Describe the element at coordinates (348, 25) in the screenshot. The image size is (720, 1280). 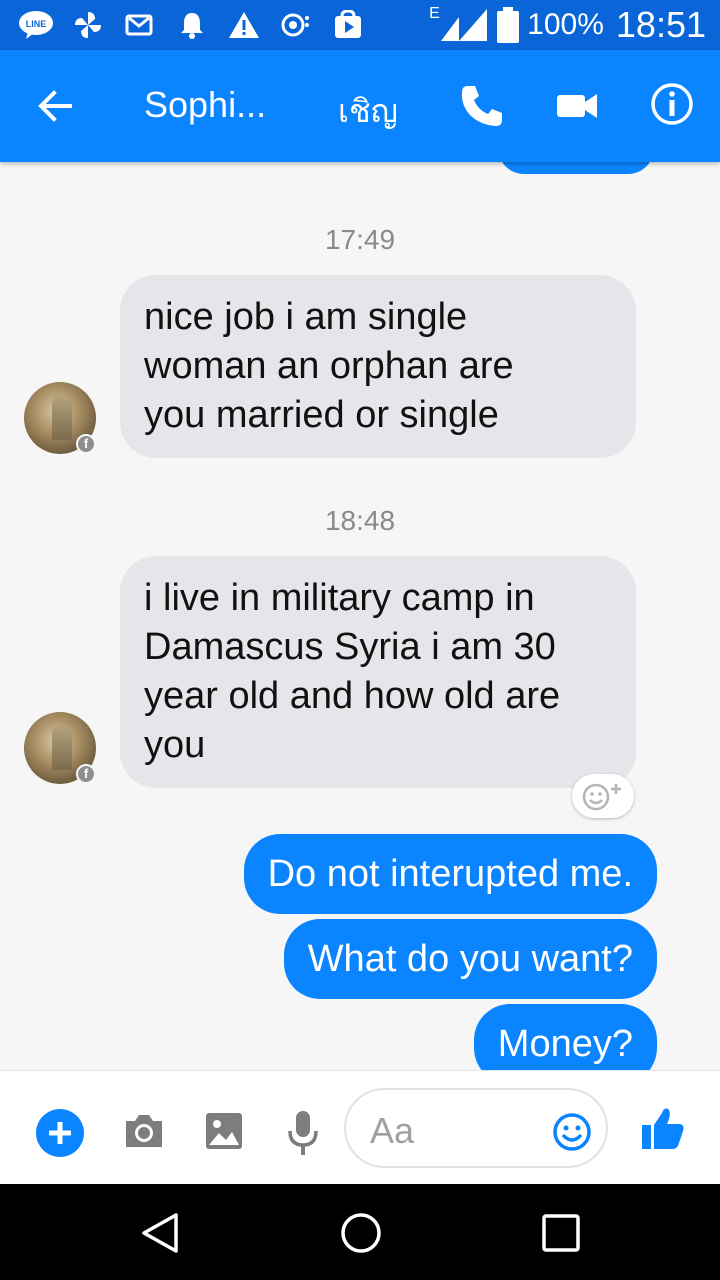
I see `play-store-icon` at that location.